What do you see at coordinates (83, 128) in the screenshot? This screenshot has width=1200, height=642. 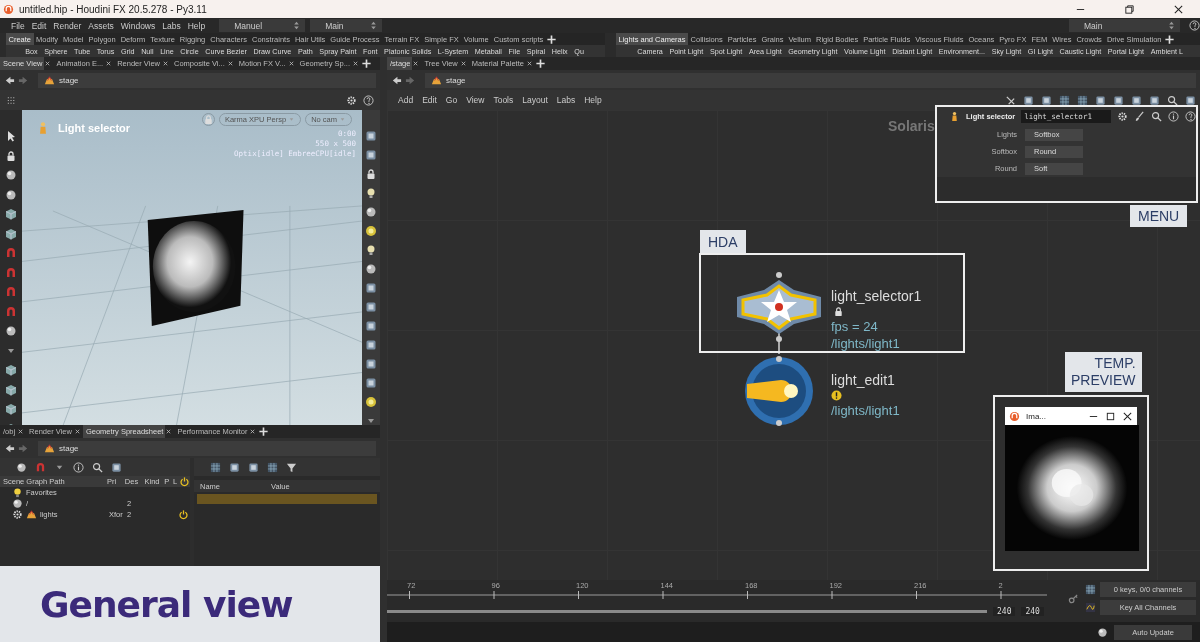 I see `viewport-title: Light selector` at bounding box center [83, 128].